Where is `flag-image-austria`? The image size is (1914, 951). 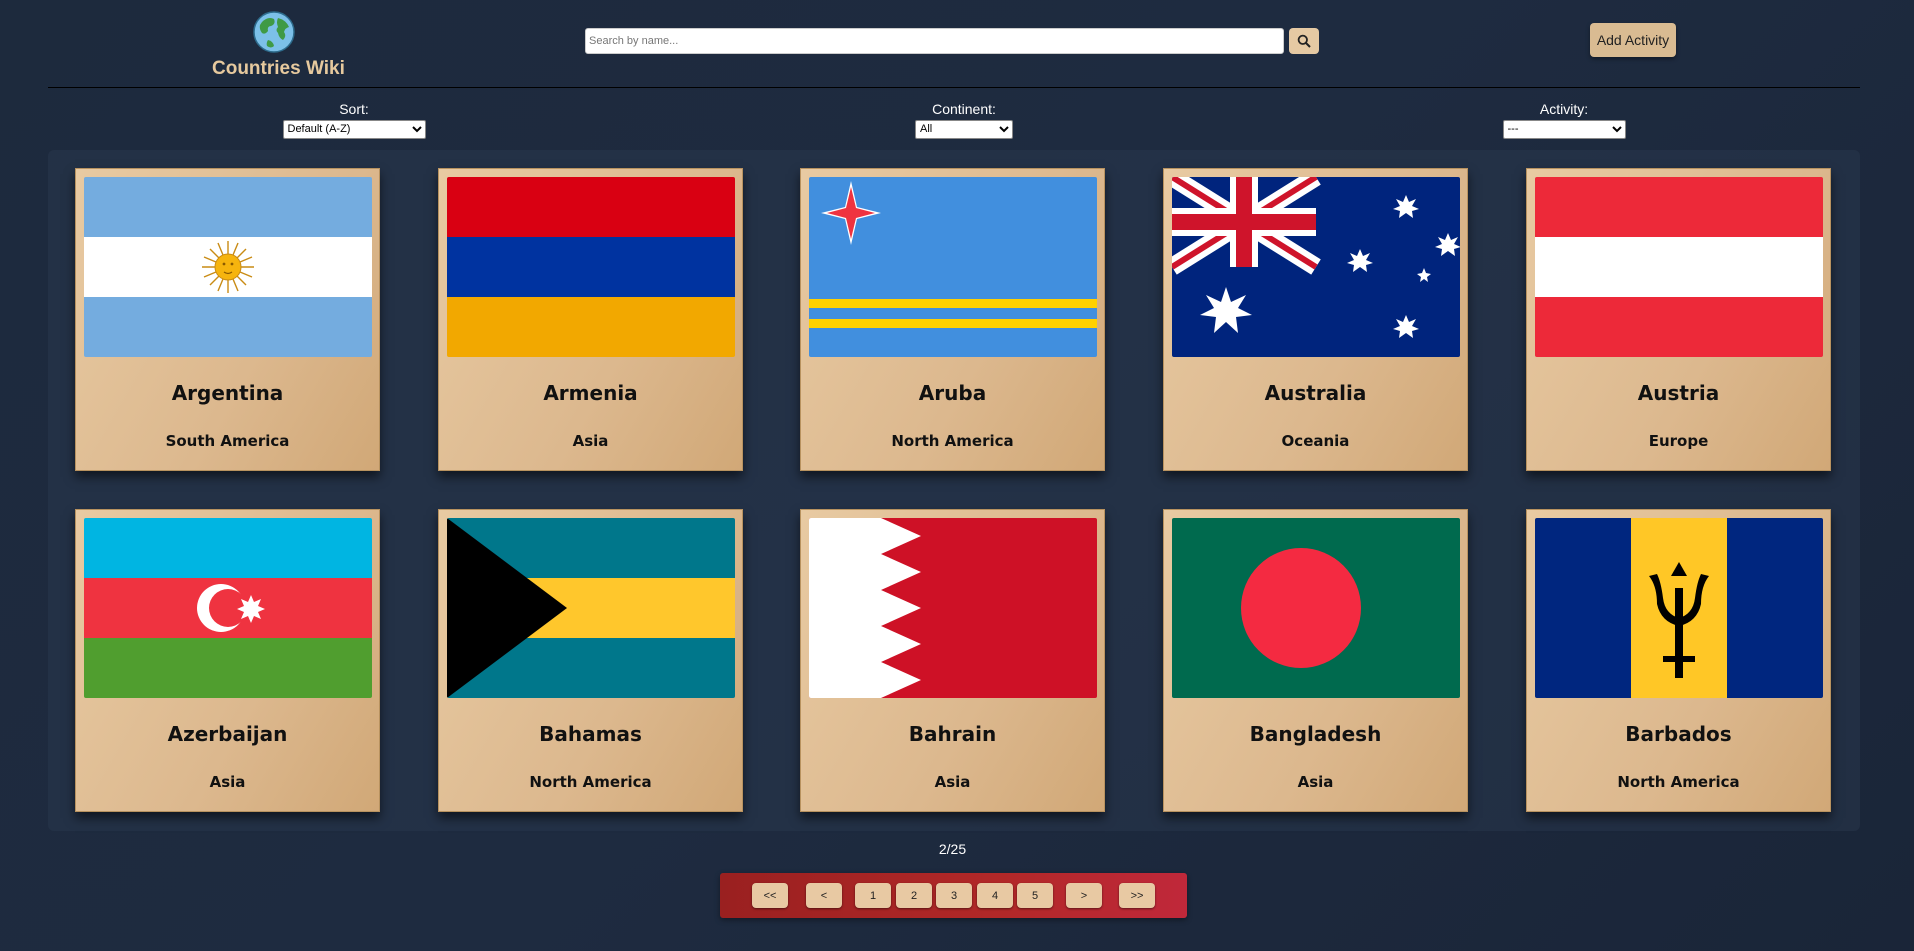
flag-image-austria is located at coordinates (1679, 267).